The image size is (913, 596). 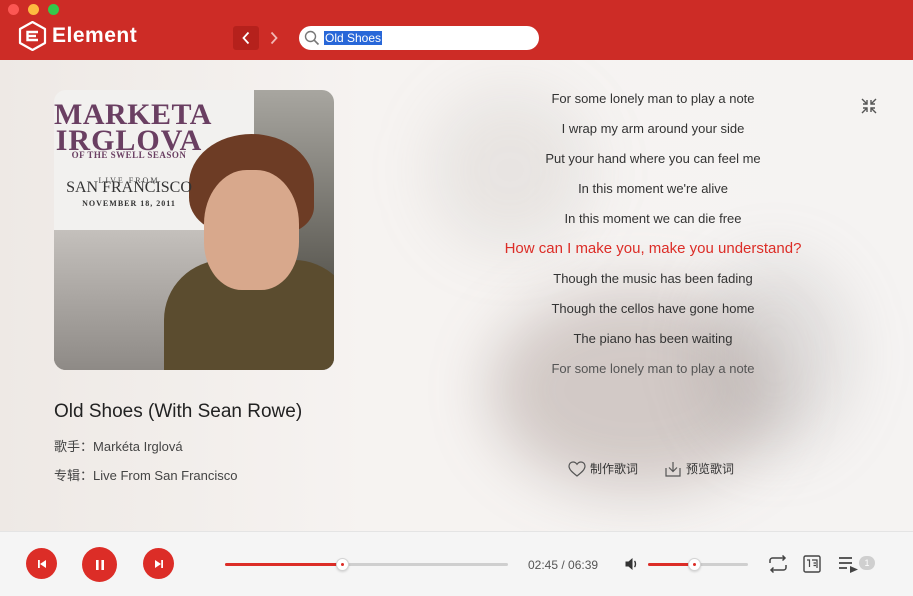 I want to click on previous-button, so click(x=41, y=563).